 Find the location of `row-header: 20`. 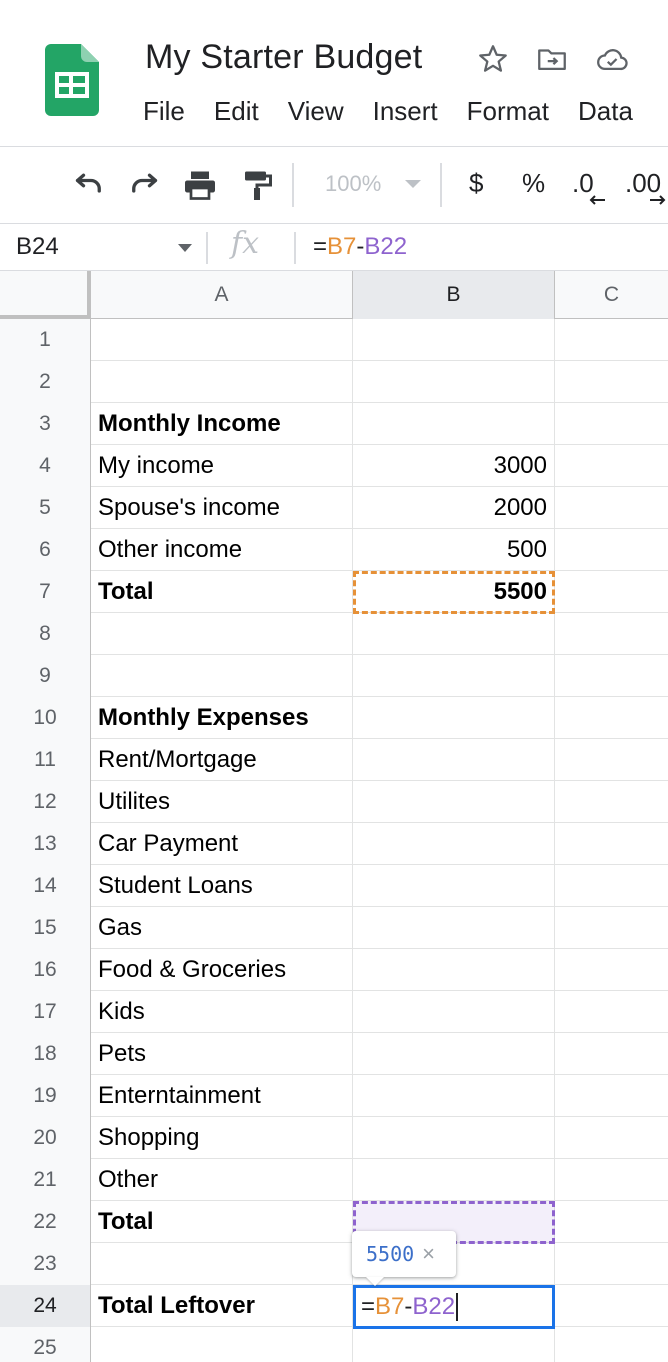

row-header: 20 is located at coordinates (45, 1138).